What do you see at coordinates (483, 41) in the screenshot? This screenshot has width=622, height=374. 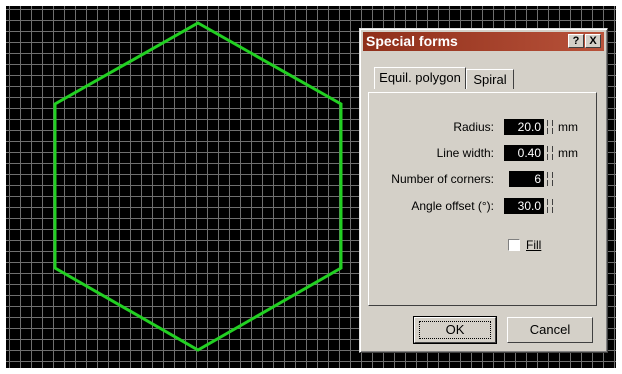 I see `dialog-titlebar: Special forms ? X` at bounding box center [483, 41].